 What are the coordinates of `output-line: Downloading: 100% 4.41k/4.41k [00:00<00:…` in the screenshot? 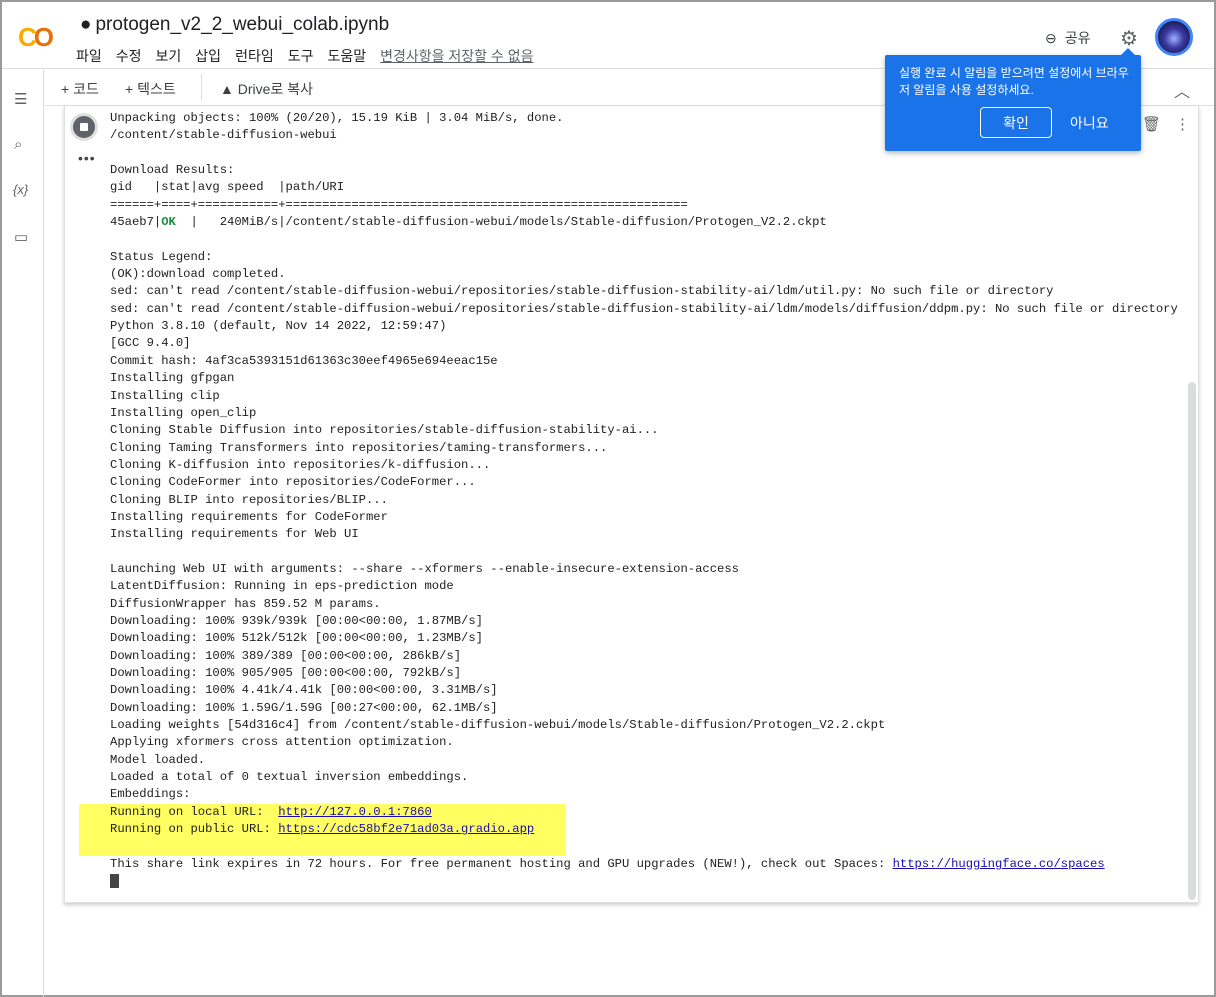 It's located at (304, 690).